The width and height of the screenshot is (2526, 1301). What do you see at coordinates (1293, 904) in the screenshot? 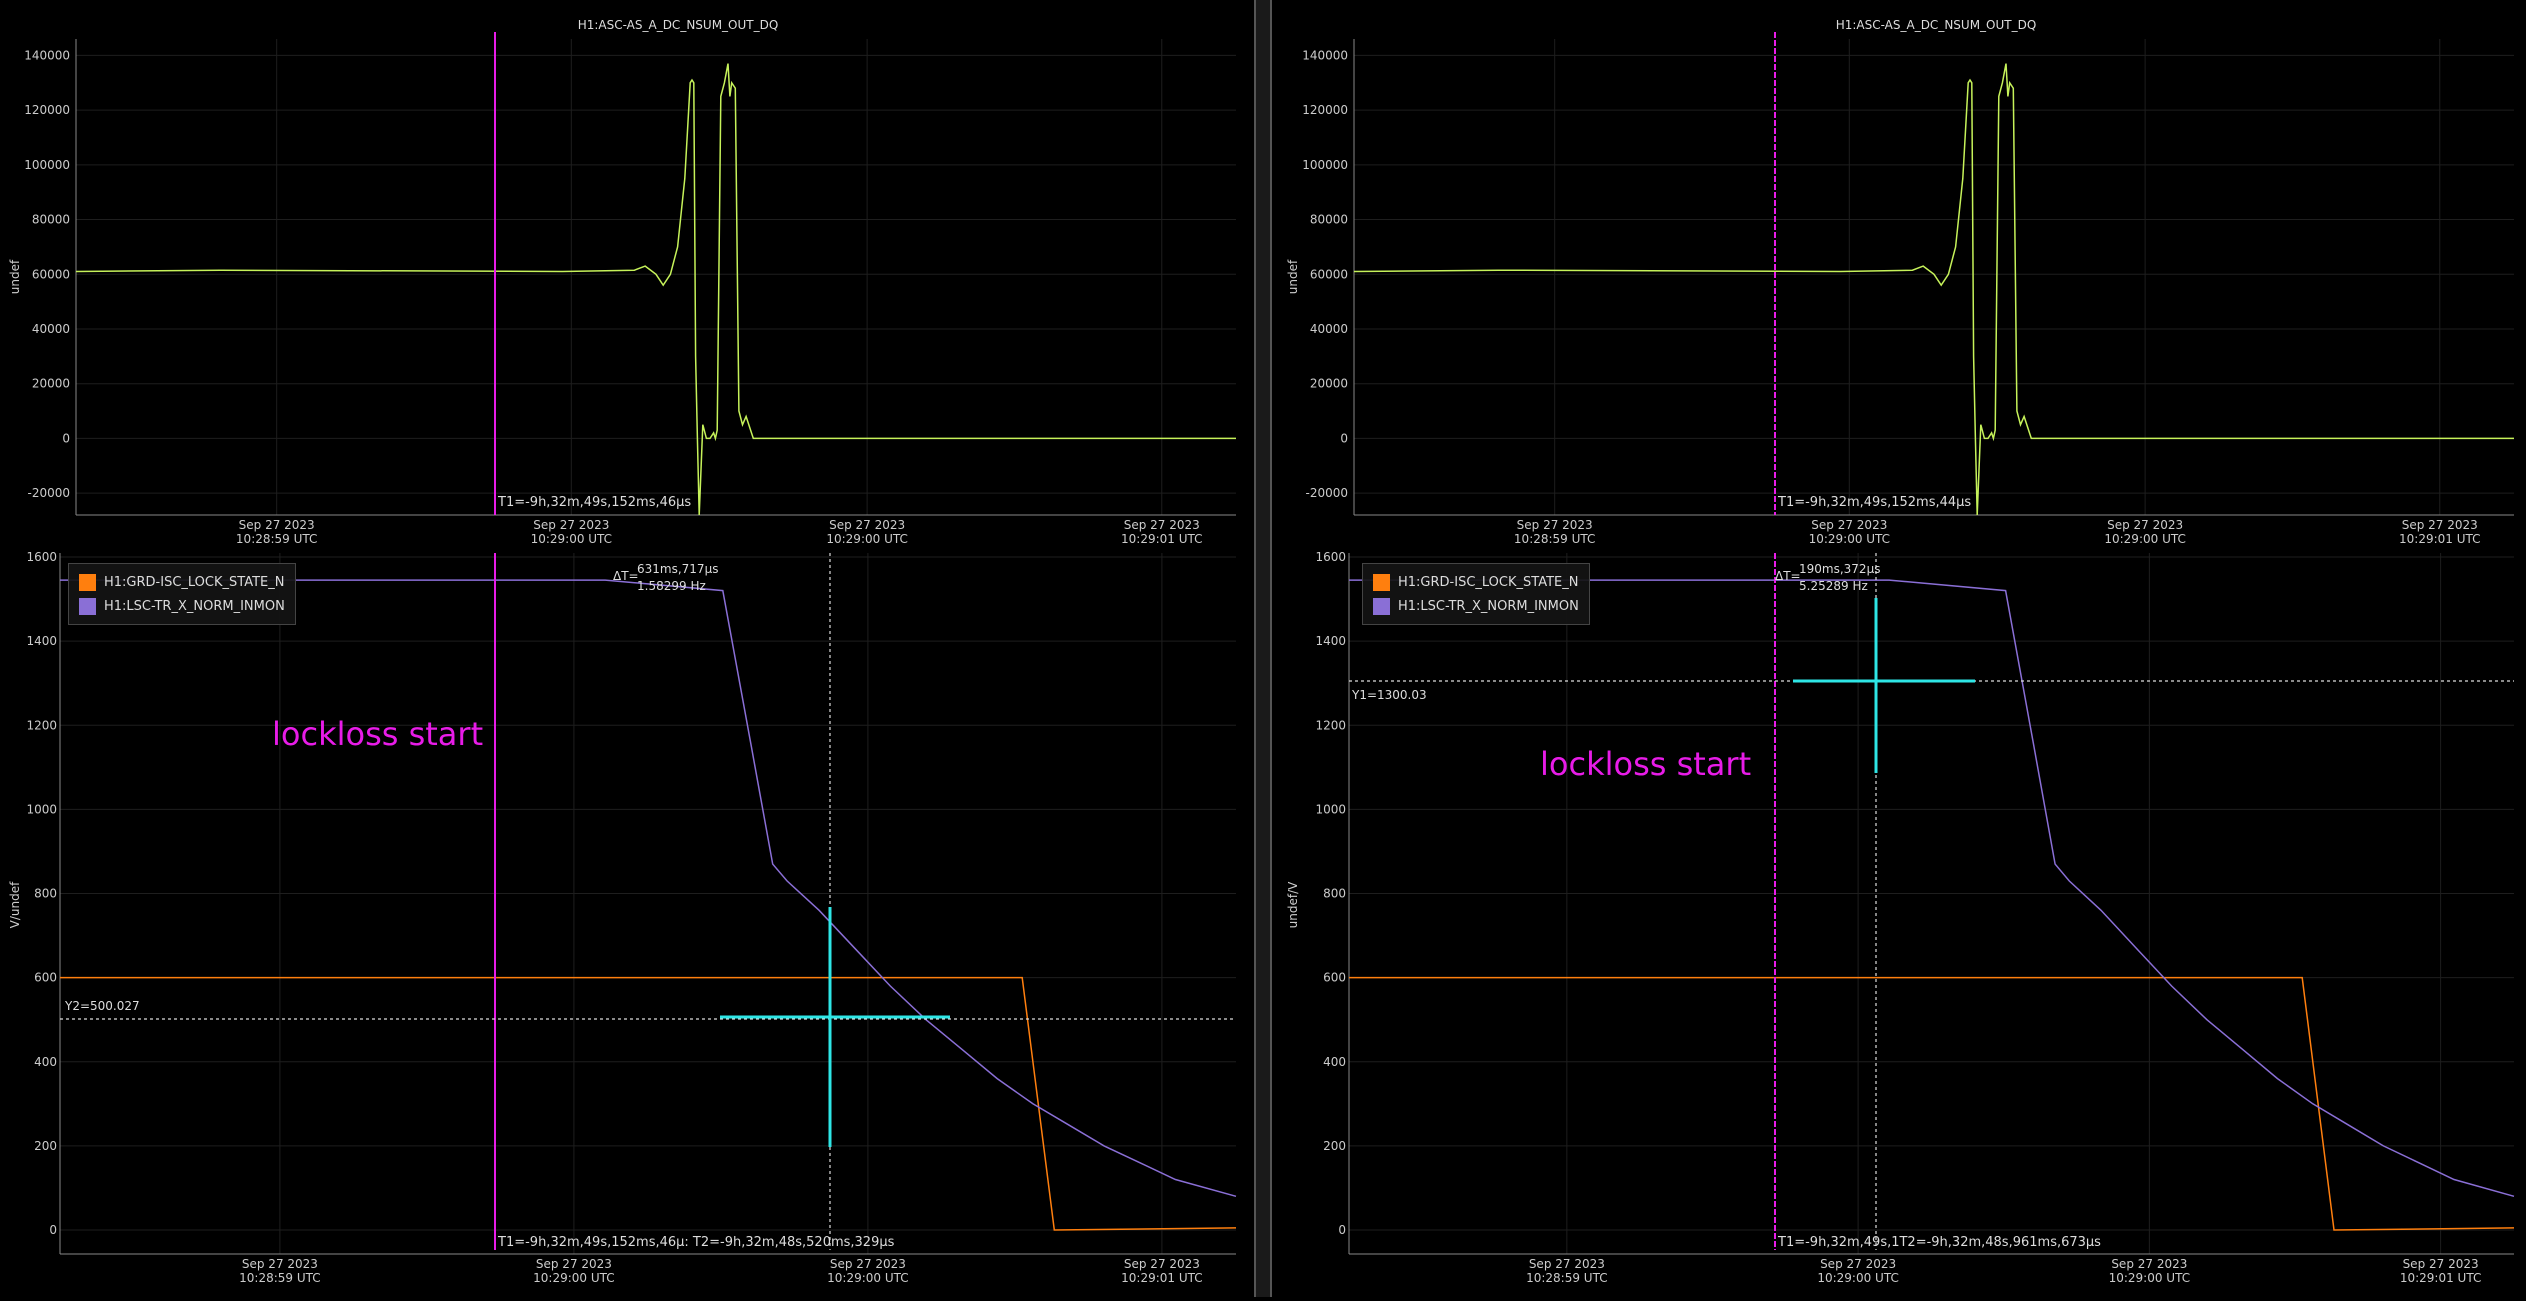
I see `bottom-plot-ylabel: undef/V` at bounding box center [1293, 904].